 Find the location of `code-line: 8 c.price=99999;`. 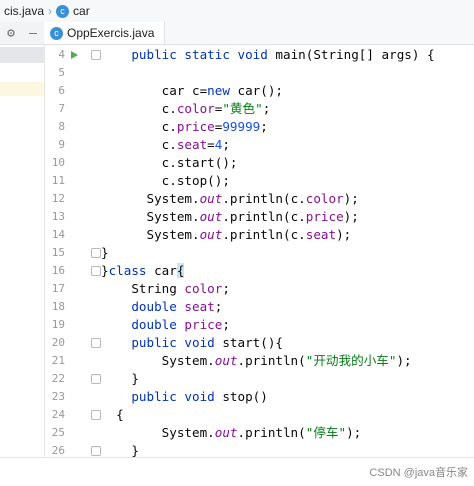

code-line: 8 c.price=99999; is located at coordinates (259, 127).